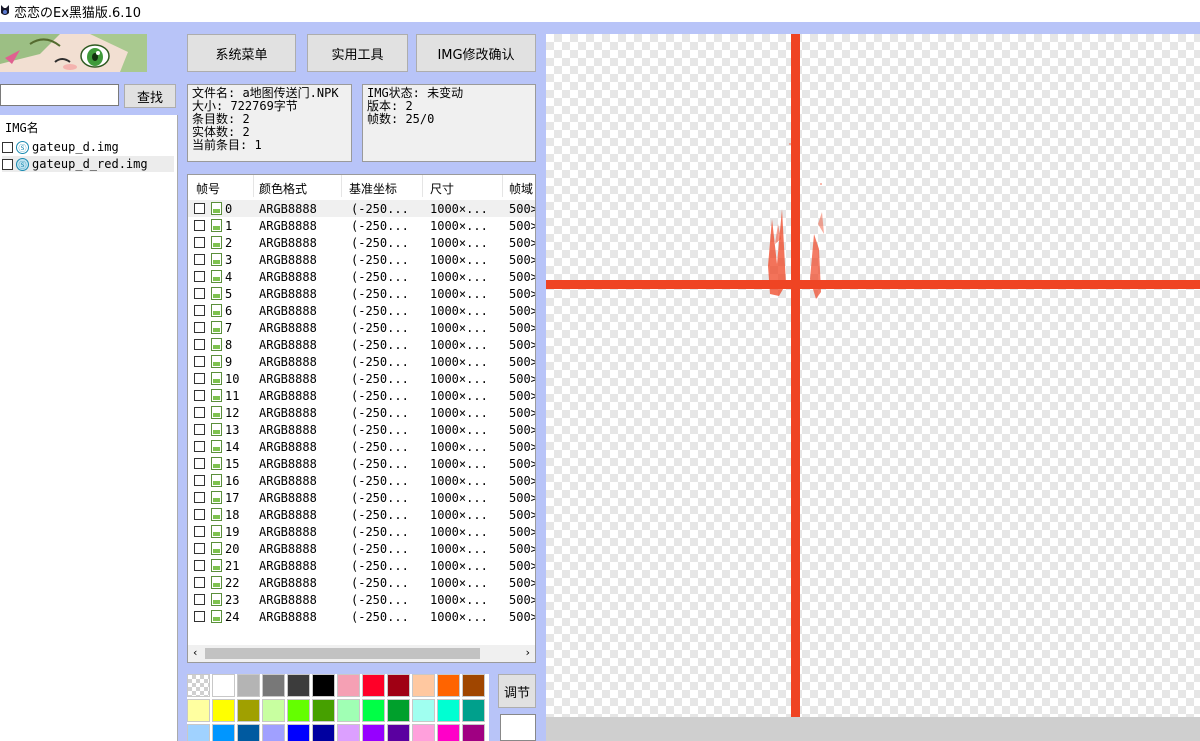 The image size is (1200, 741). I want to click on column-base-coord: 基准坐标, so click(373, 188).